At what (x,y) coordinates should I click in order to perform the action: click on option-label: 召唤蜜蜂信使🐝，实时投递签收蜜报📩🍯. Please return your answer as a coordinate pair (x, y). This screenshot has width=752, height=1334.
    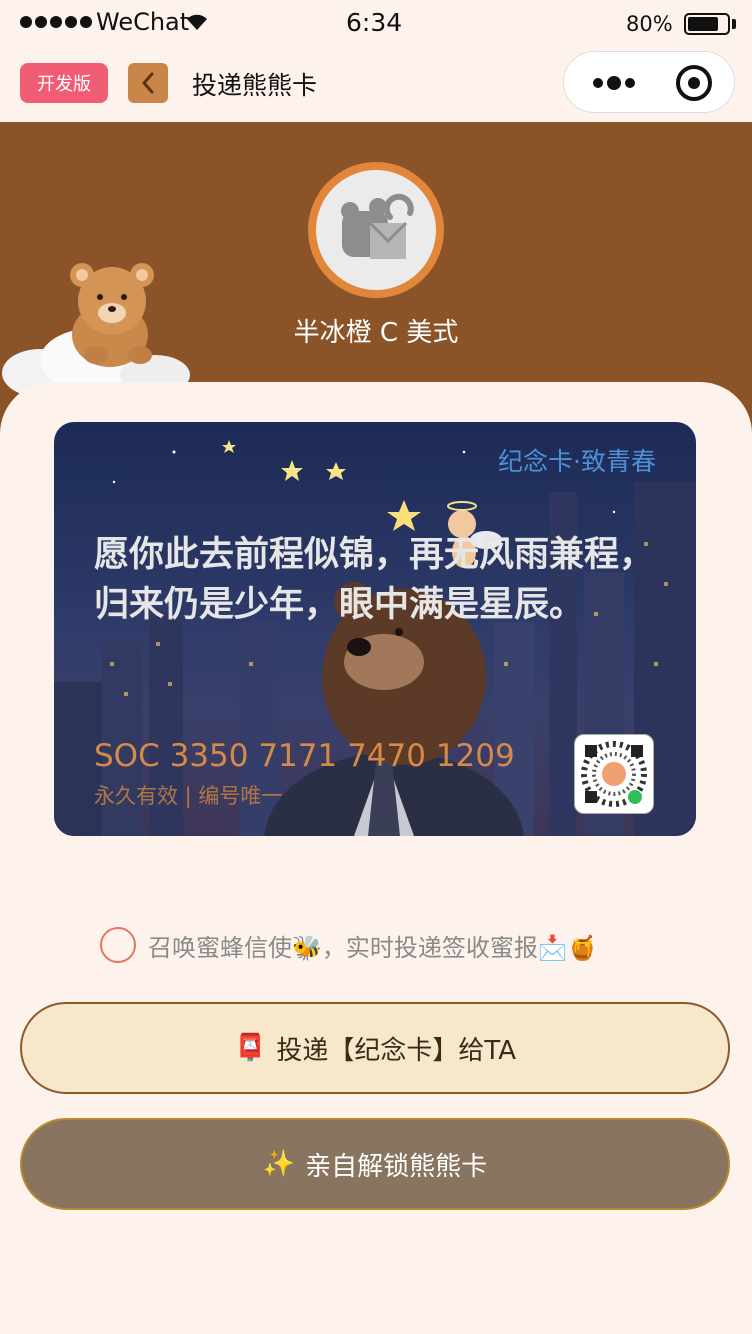
    Looking at the image, I should click on (373, 947).